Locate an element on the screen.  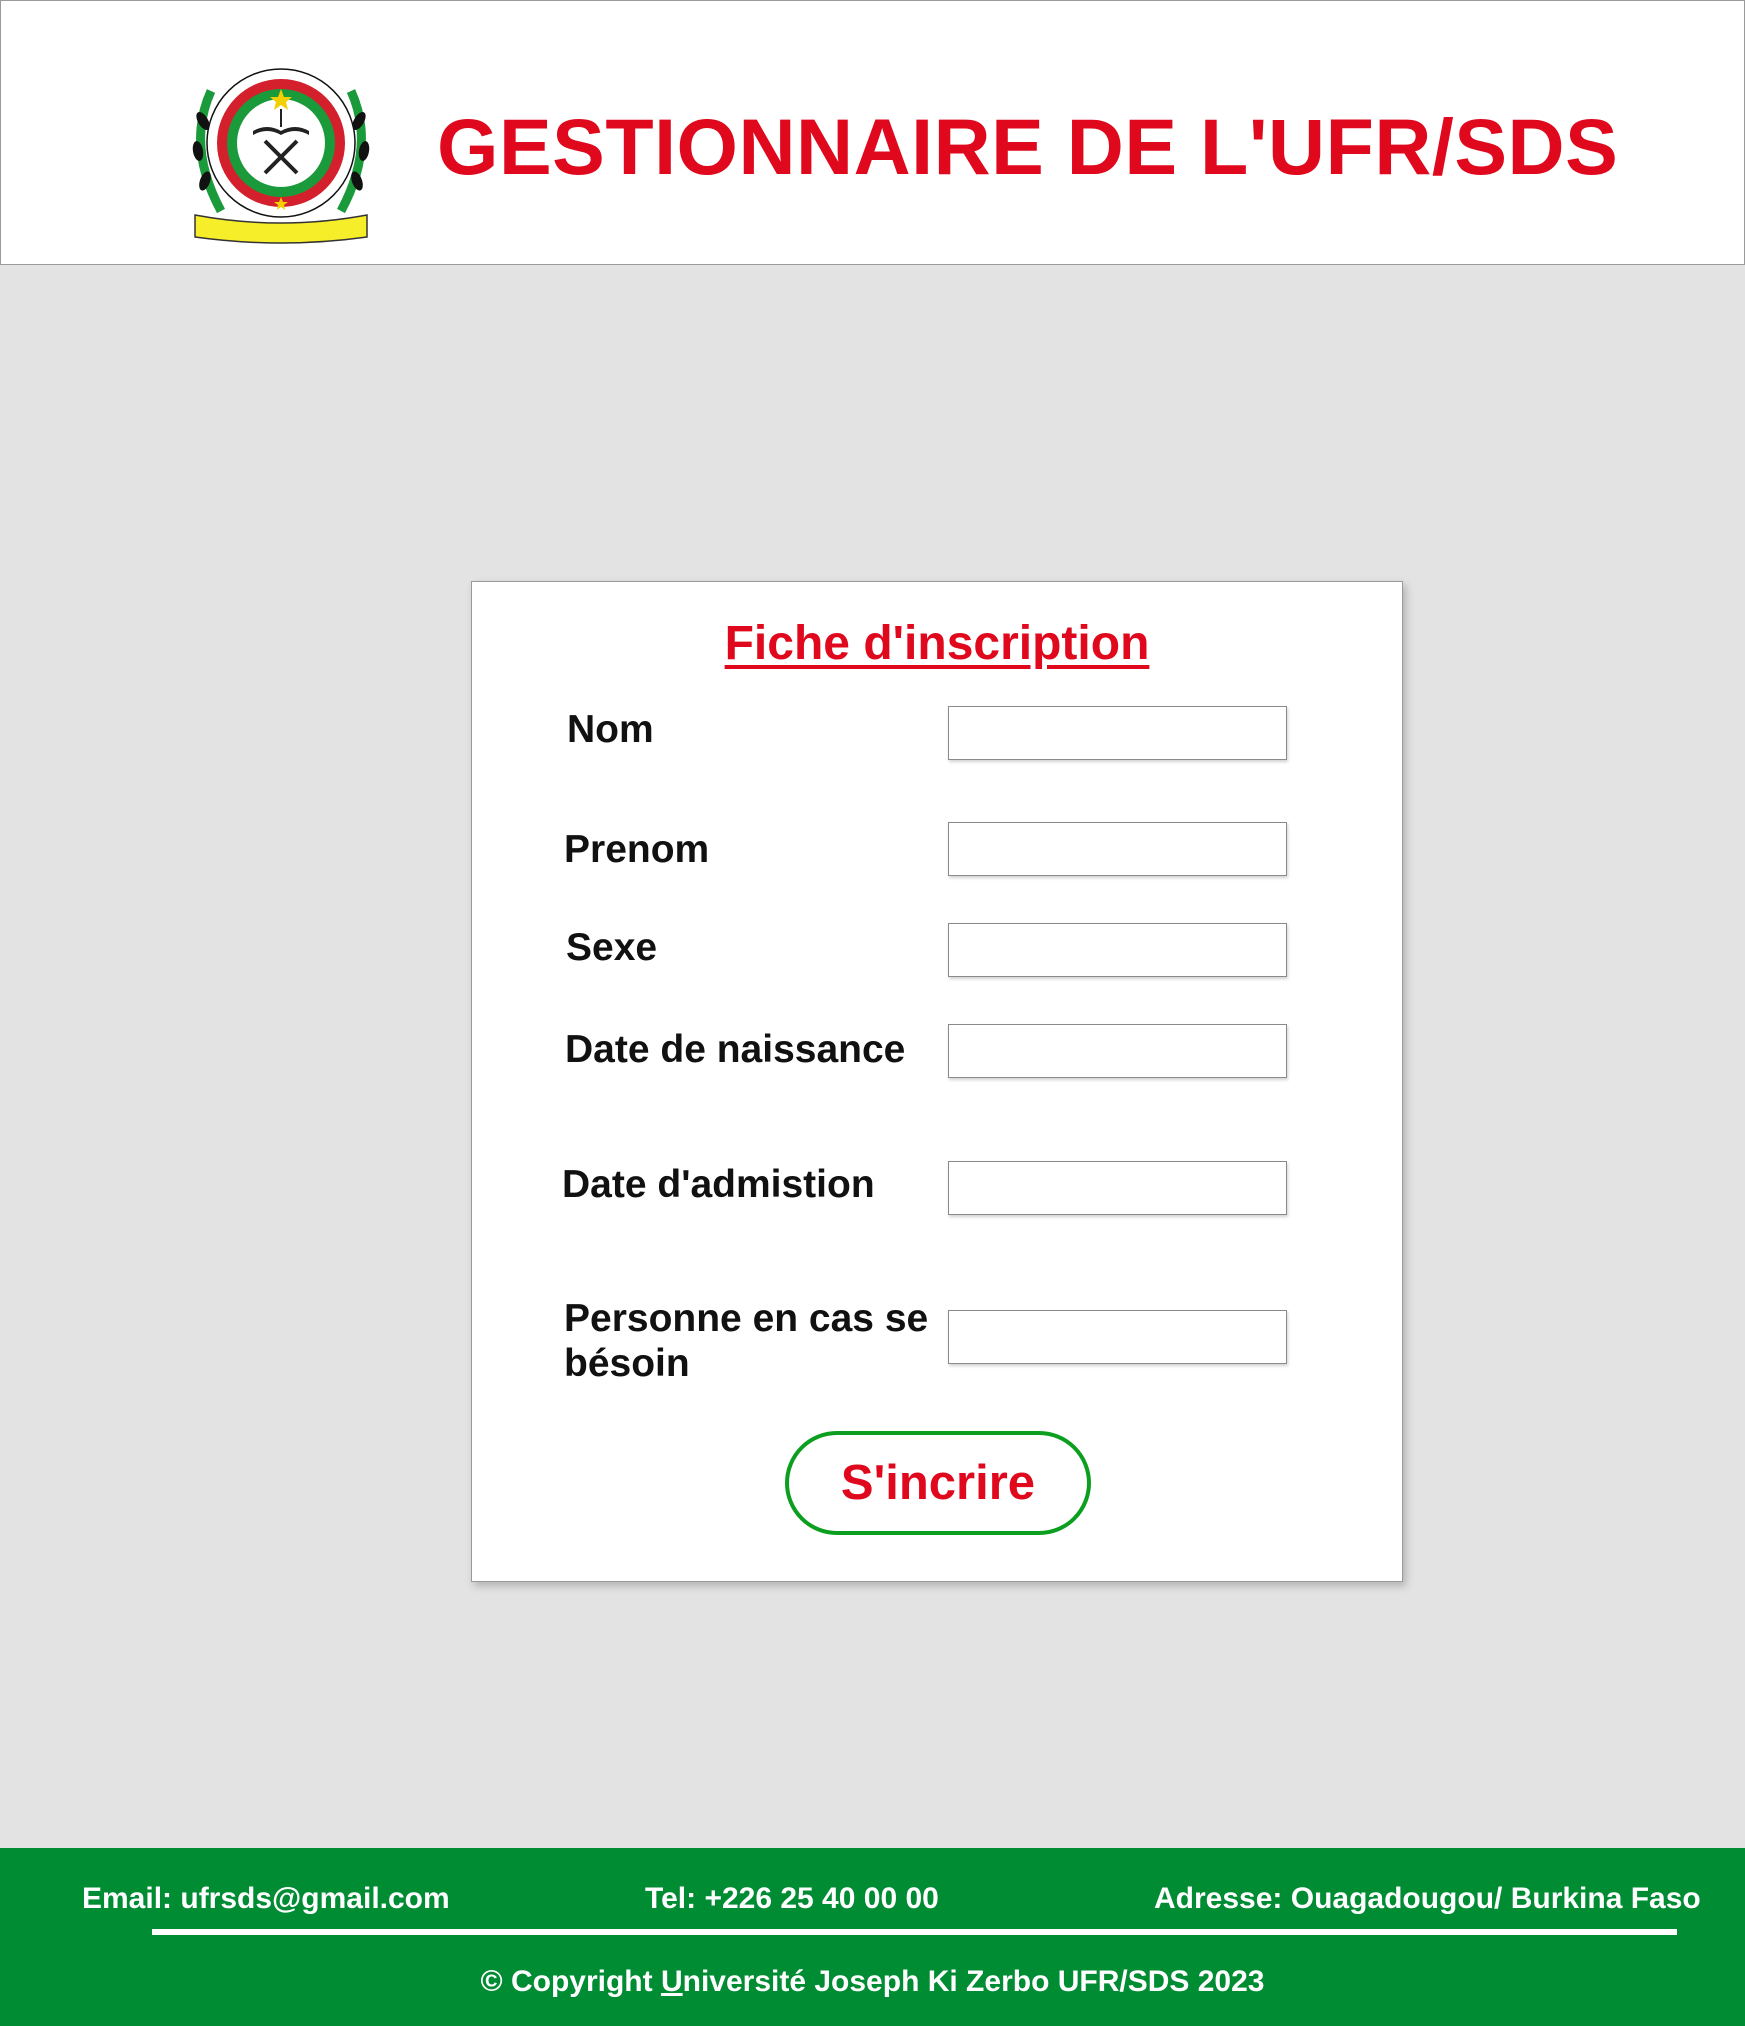
form-title: Fiche d'inscription is located at coordinates (937, 643).